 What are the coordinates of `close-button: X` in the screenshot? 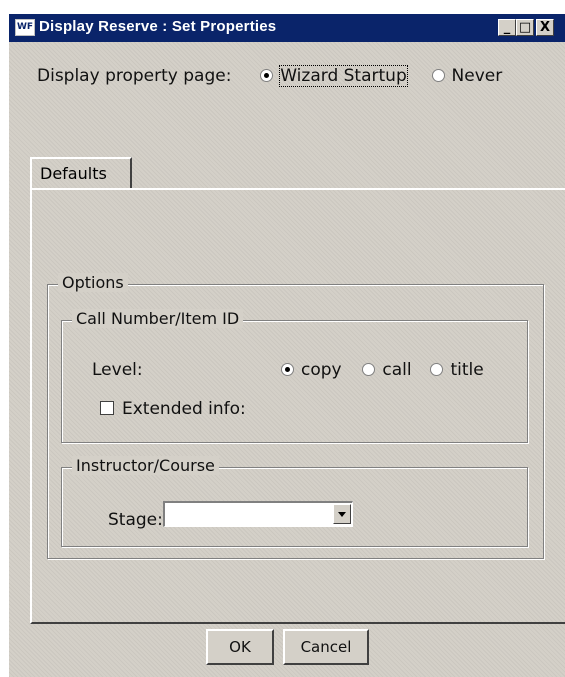 It's located at (545, 27).